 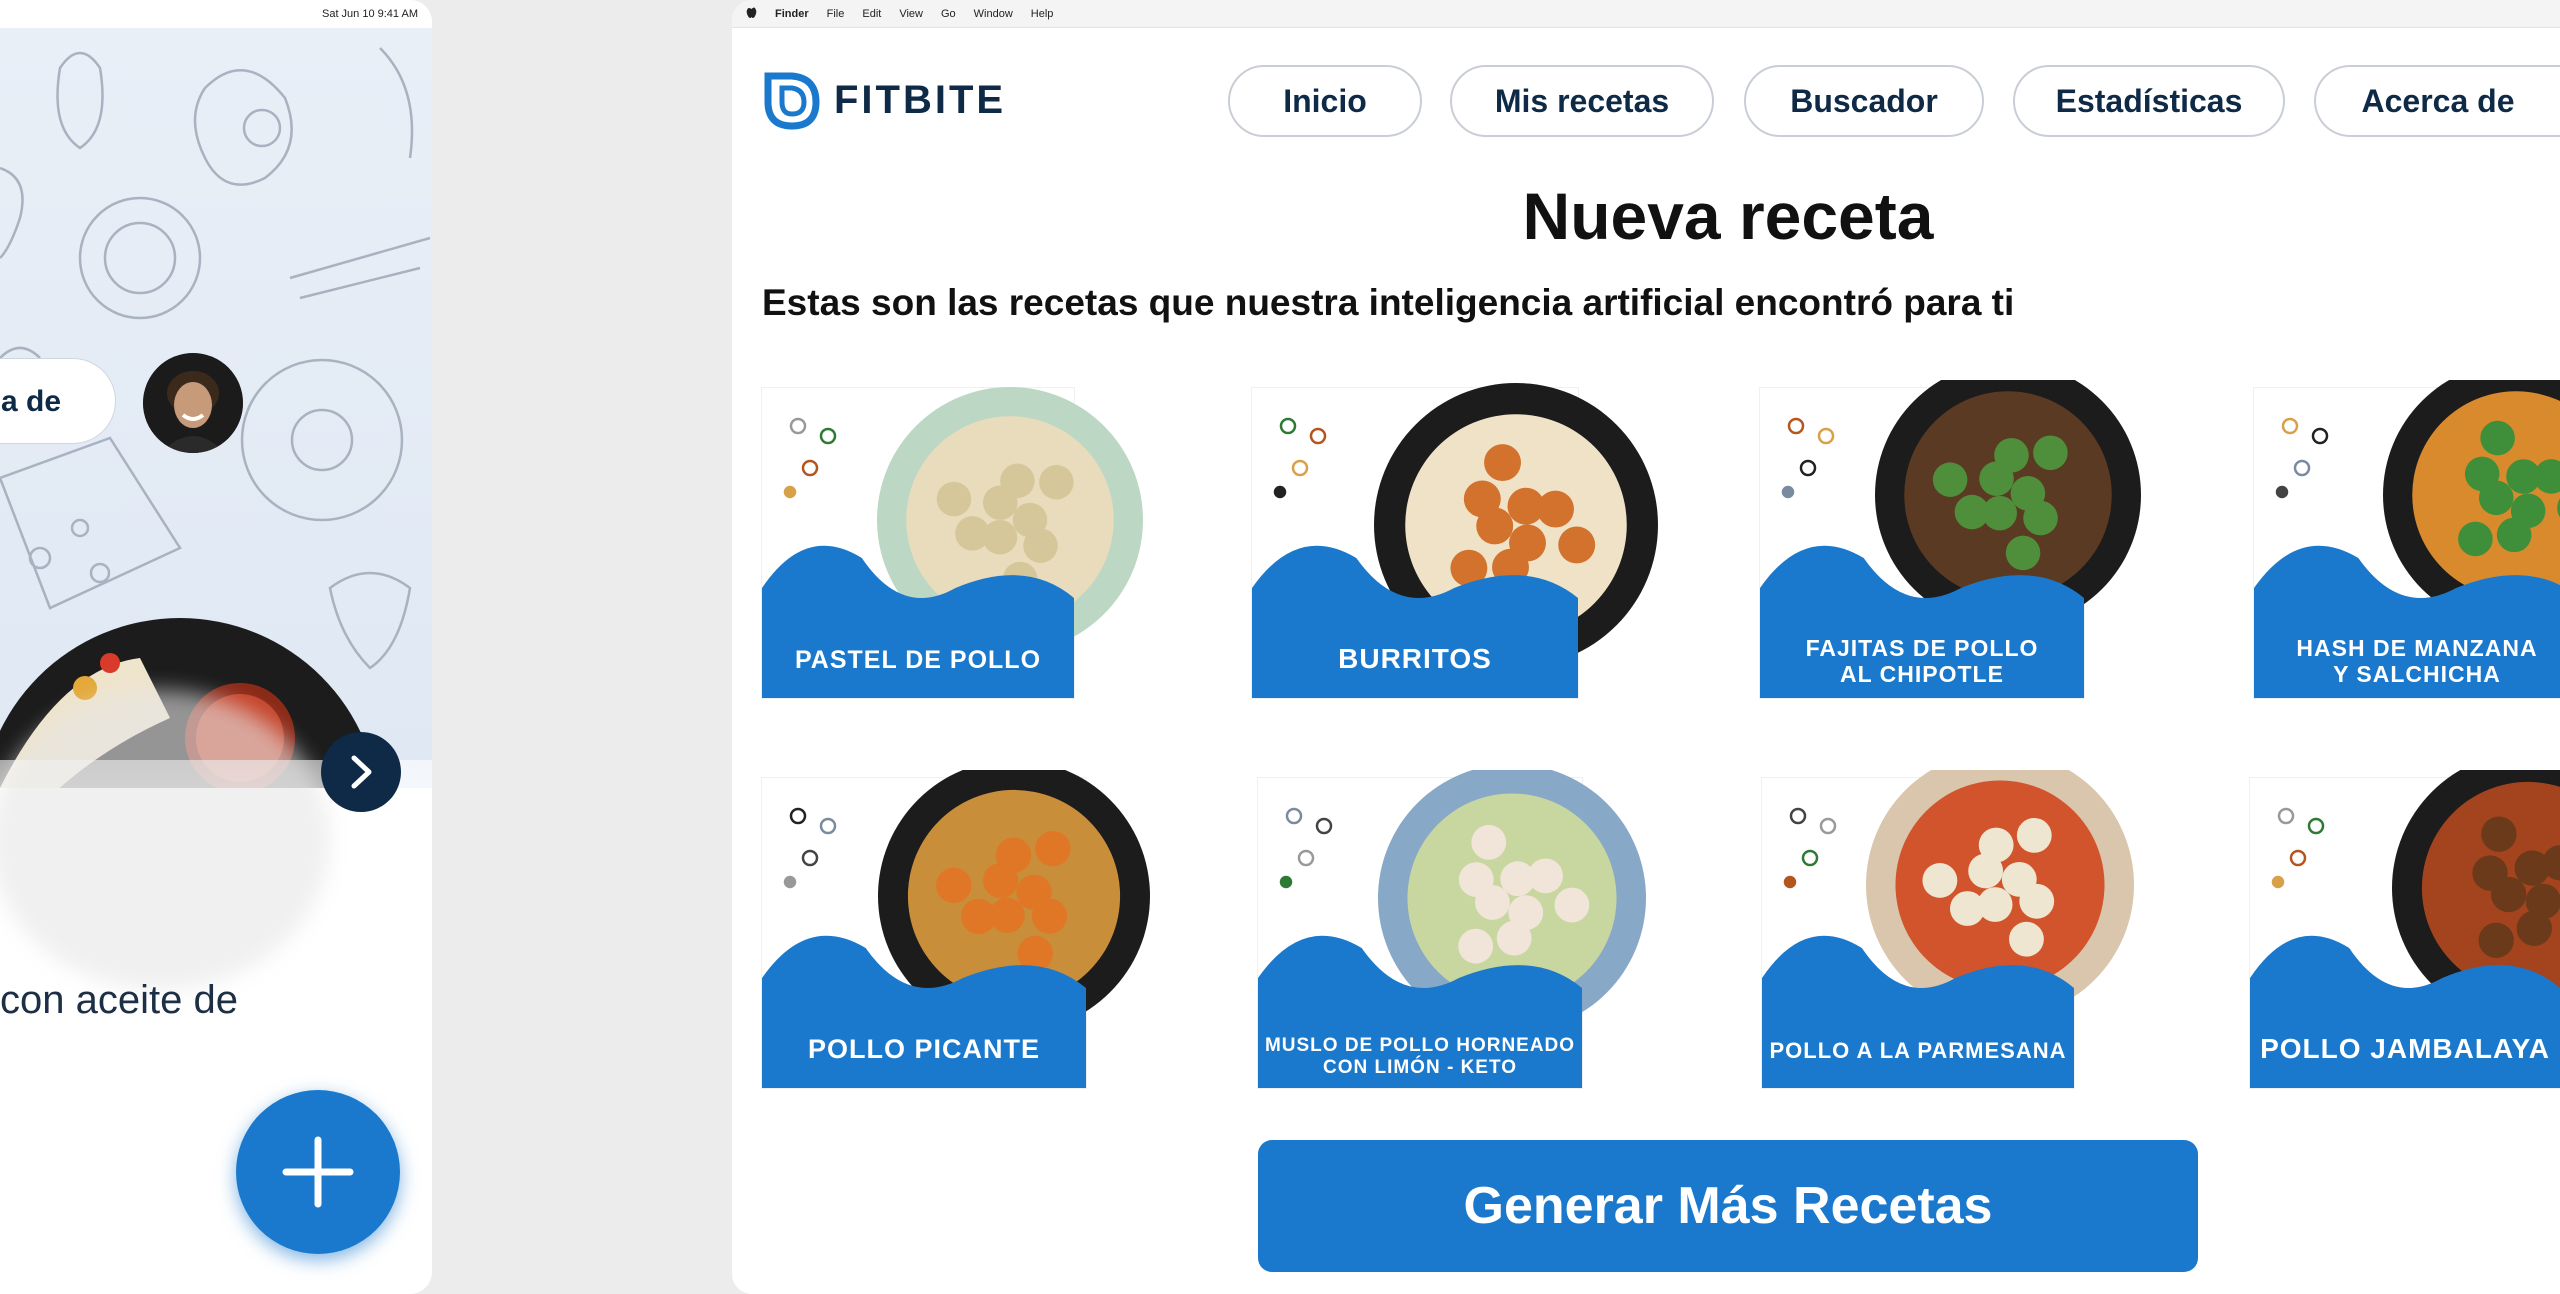 I want to click on tablet-hero: a de, so click(x=216, y=408).